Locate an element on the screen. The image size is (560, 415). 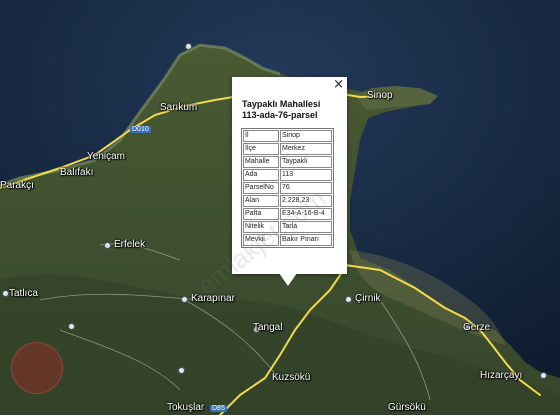
popup-pointer is located at coordinates (288, 279).